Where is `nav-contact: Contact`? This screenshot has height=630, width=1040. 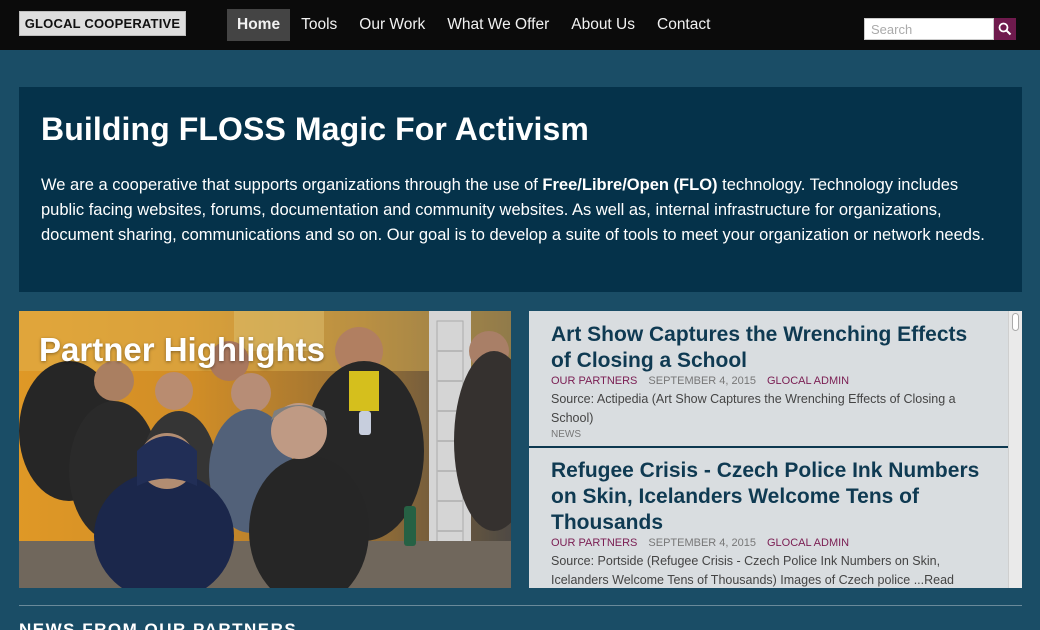
nav-contact: Contact is located at coordinates (683, 25).